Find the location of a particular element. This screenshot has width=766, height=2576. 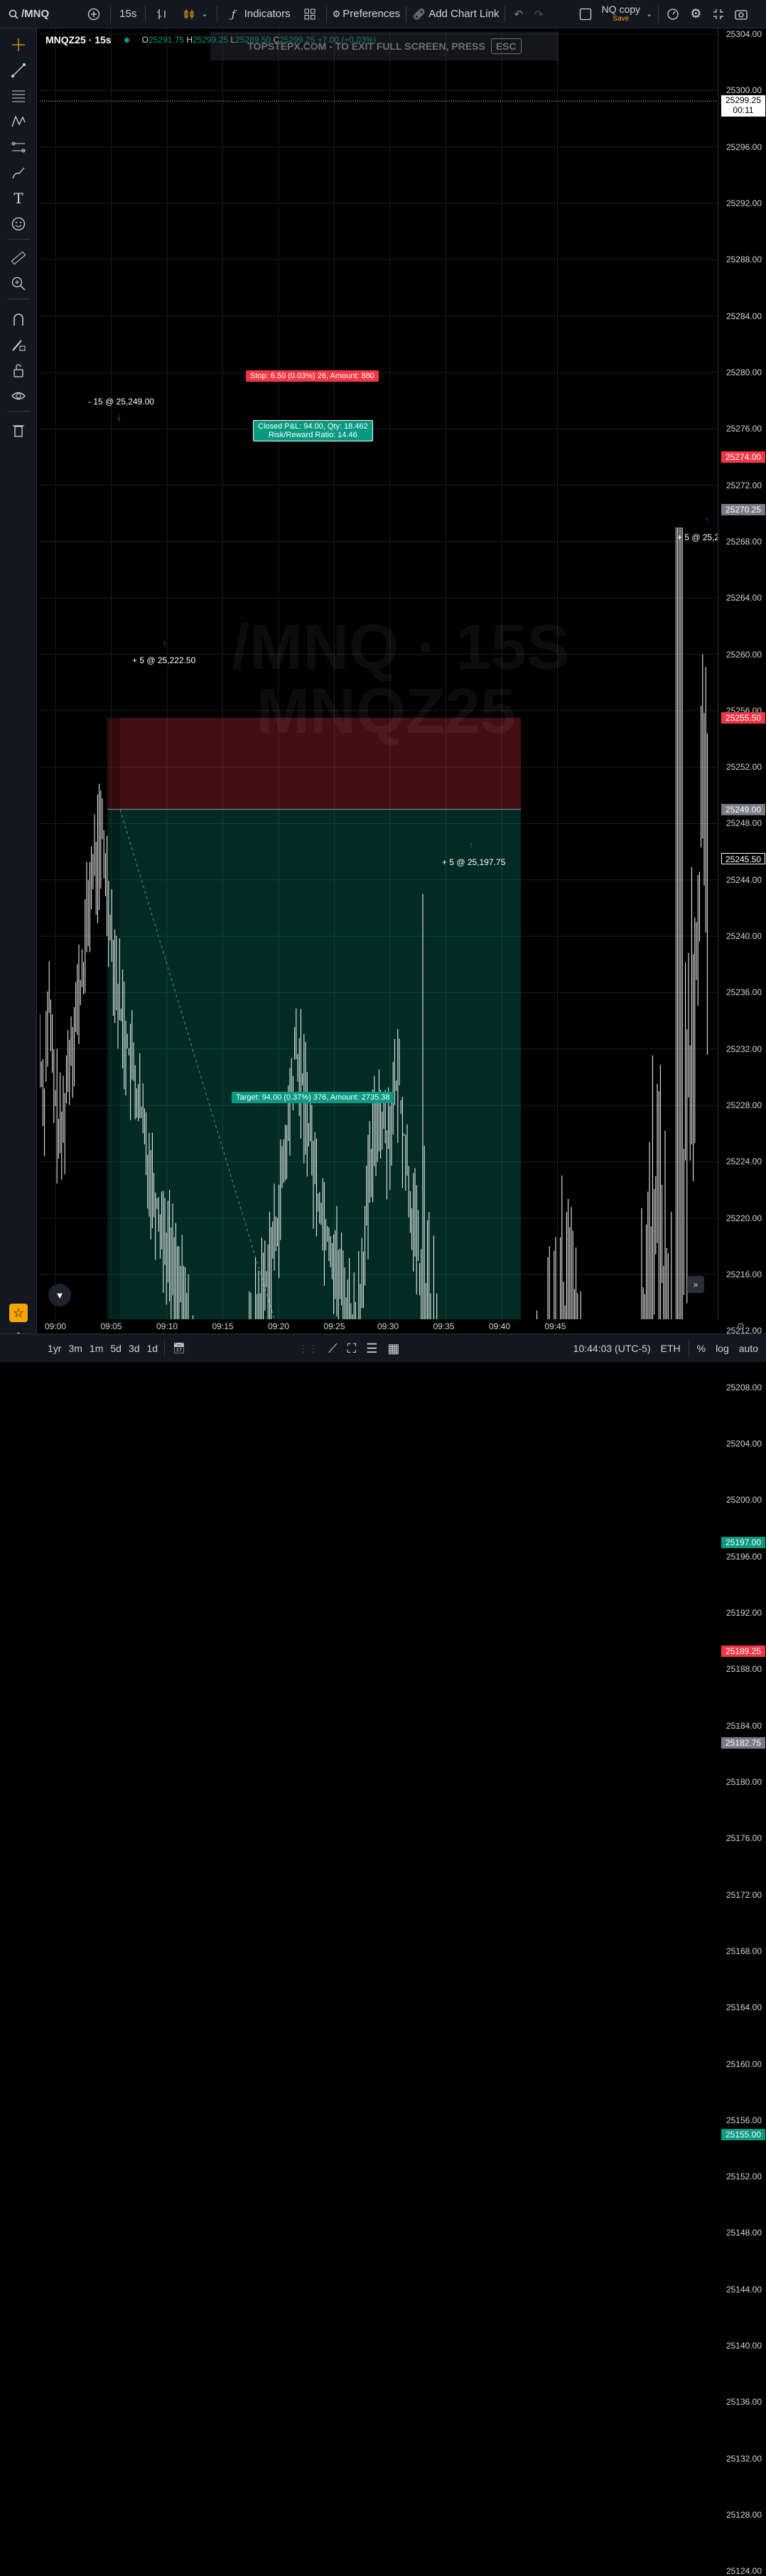

price-tick-label: 25156.00 is located at coordinates (743, 2120).